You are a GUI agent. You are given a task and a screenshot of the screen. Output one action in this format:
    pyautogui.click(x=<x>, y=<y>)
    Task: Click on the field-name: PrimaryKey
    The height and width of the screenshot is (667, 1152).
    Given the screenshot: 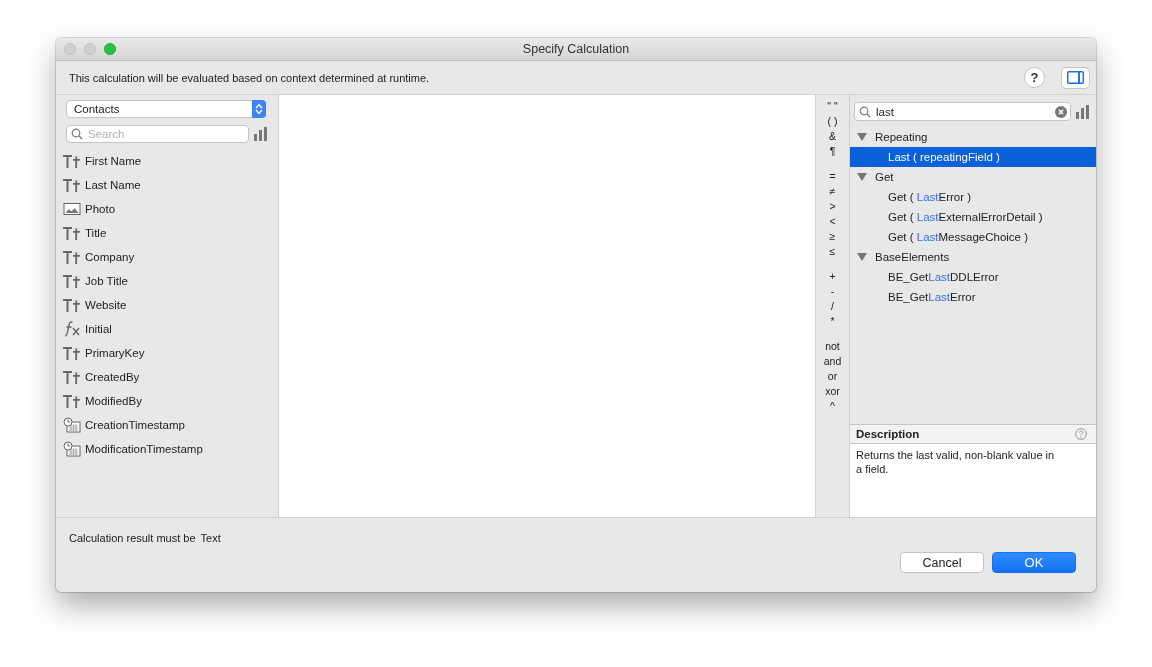 What is the action you would take?
    pyautogui.click(x=115, y=353)
    